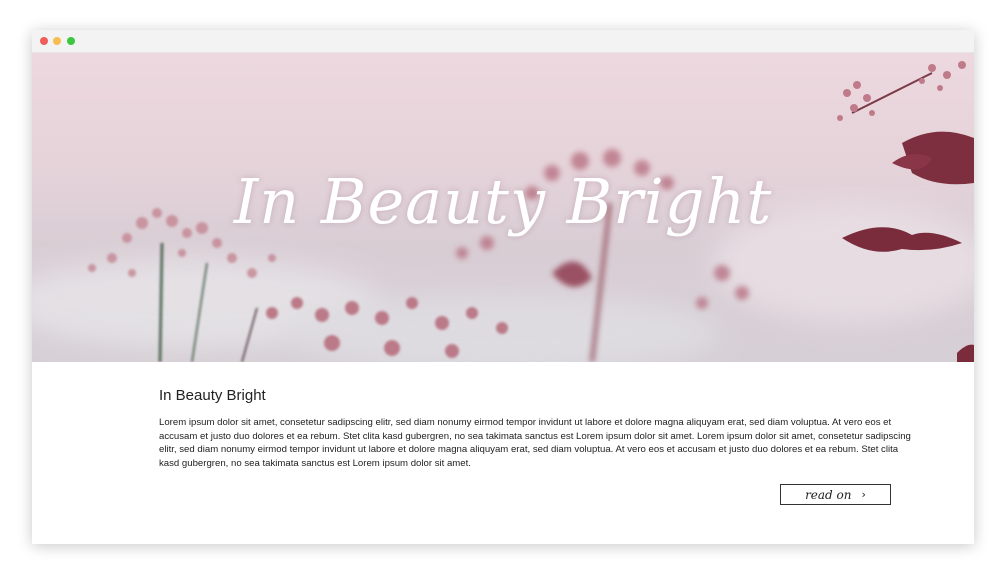 The width and height of the screenshot is (1004, 564). I want to click on hero-title: In Beauty Bright, so click(503, 201).